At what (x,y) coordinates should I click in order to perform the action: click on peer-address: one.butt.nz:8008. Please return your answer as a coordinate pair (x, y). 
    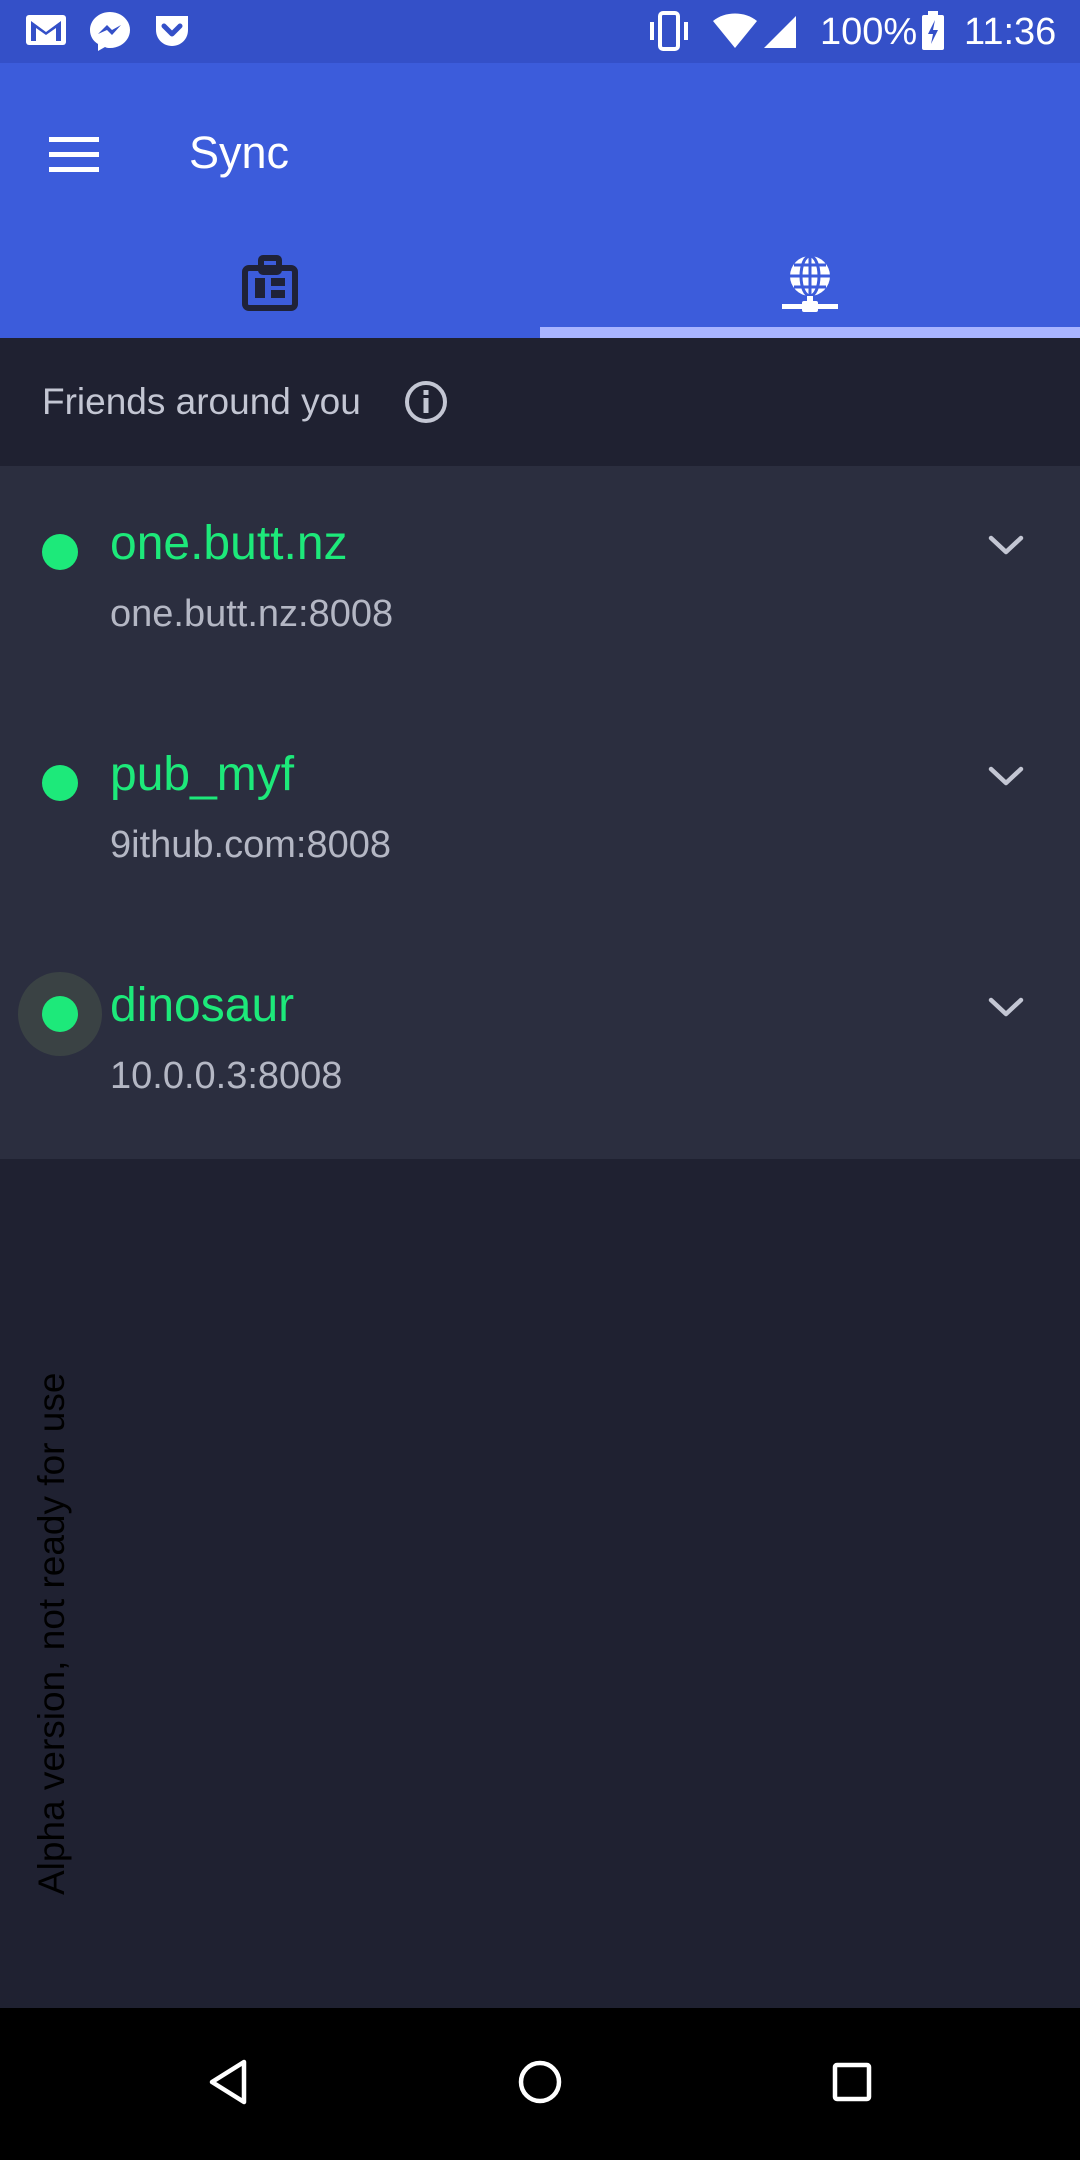
    Looking at the image, I should click on (252, 614).